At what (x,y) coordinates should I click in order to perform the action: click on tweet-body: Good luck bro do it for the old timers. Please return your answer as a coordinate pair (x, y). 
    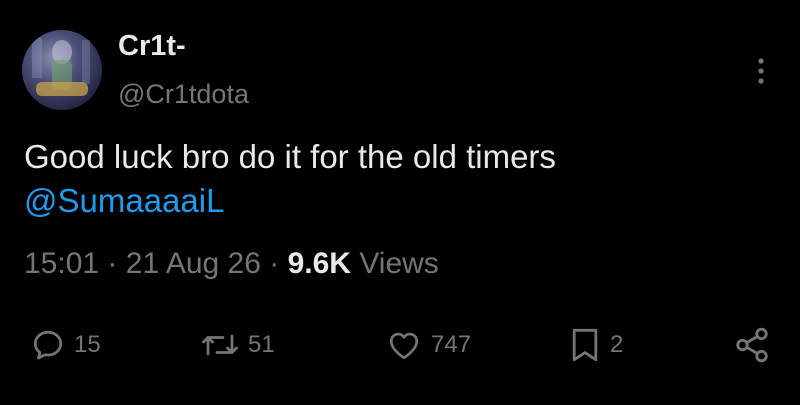
    Looking at the image, I should click on (290, 156).